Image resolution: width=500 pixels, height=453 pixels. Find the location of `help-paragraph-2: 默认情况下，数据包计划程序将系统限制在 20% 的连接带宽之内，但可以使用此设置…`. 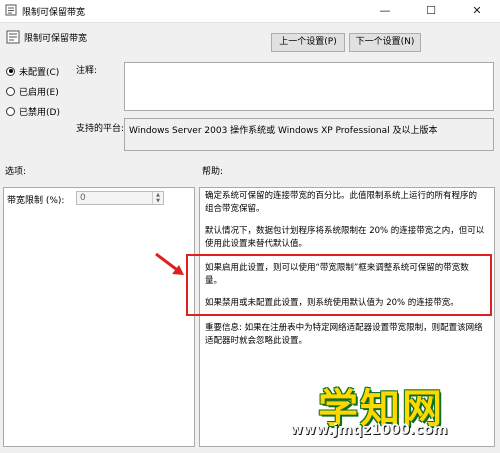

help-paragraph-2: 默认情况下，数据包计划程序将系统限制在 20% 的连接带宽之内，但可以使用此设置… is located at coordinates (345, 237).